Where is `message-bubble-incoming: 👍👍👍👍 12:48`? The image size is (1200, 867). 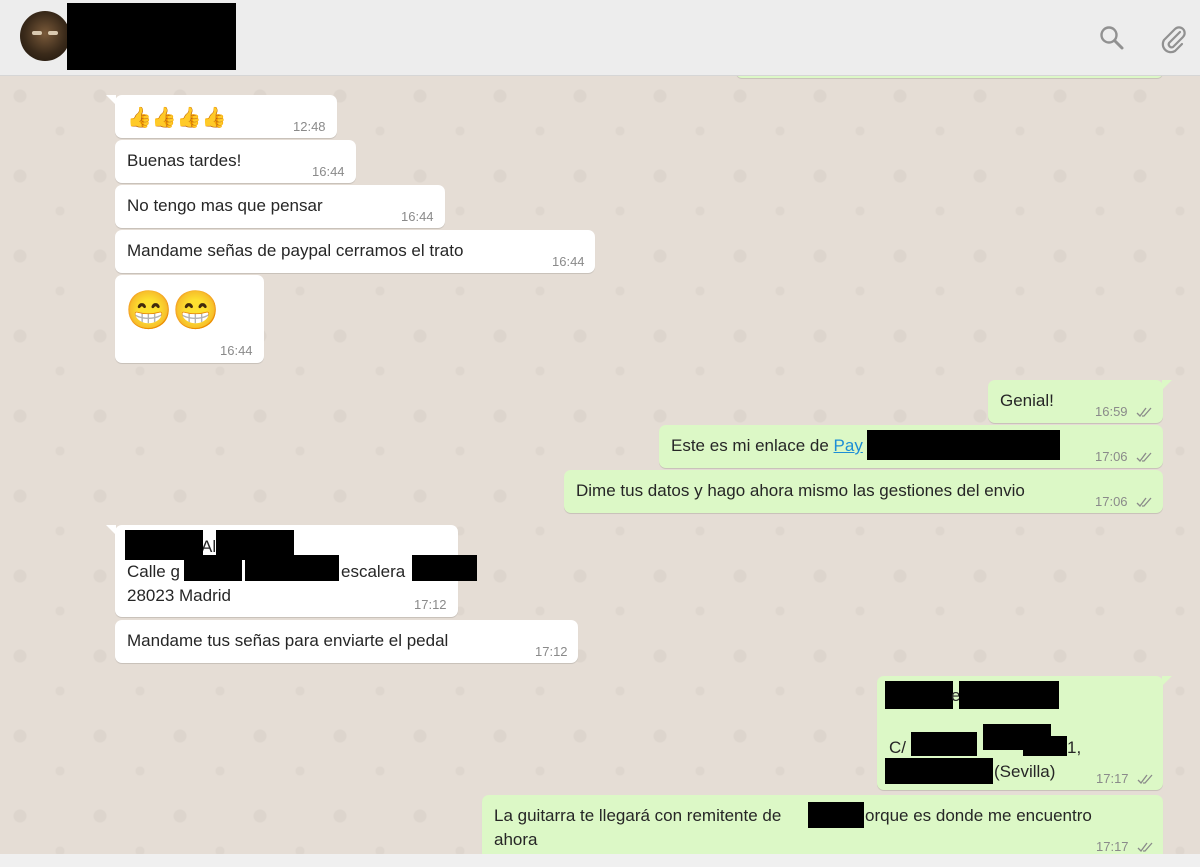
message-bubble-incoming: 👍👍👍👍 12:48 is located at coordinates (221, 116).